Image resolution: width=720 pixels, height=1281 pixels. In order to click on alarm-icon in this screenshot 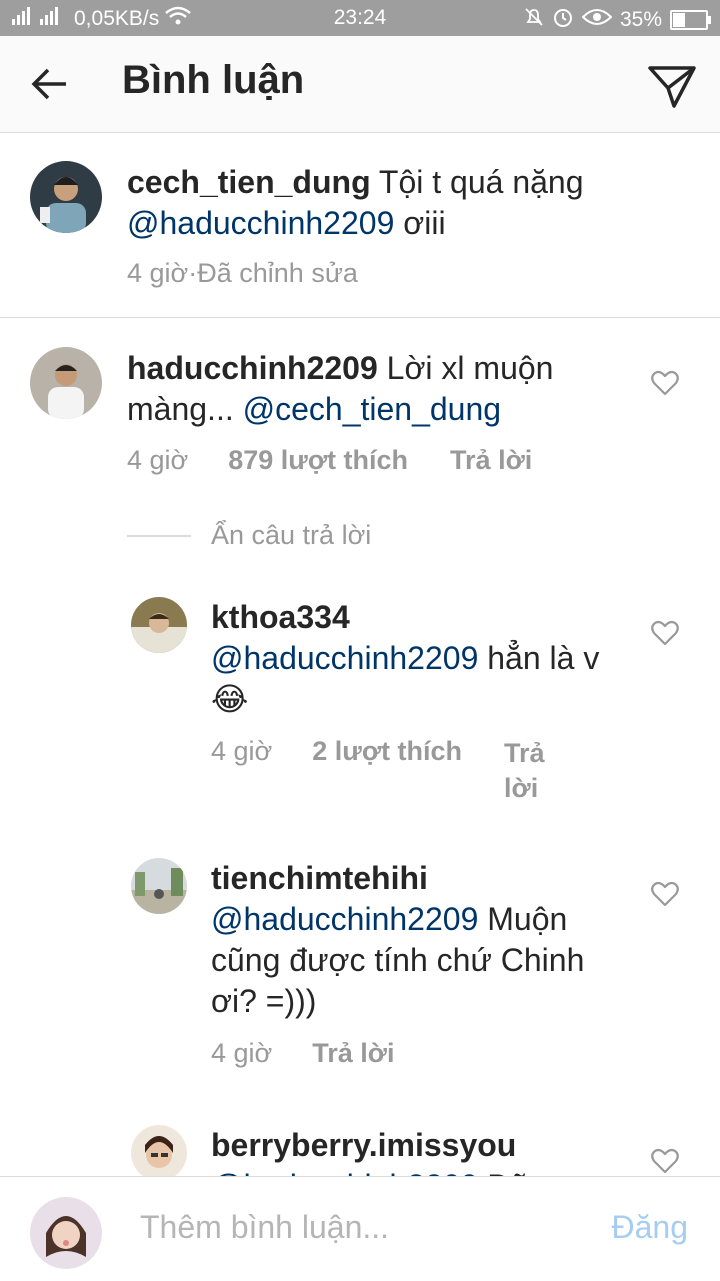, I will do `click(563, 20)`.